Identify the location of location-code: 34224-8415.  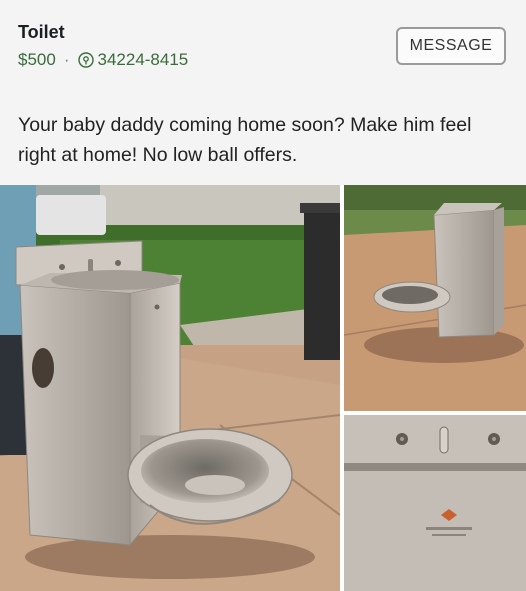
(143, 59).